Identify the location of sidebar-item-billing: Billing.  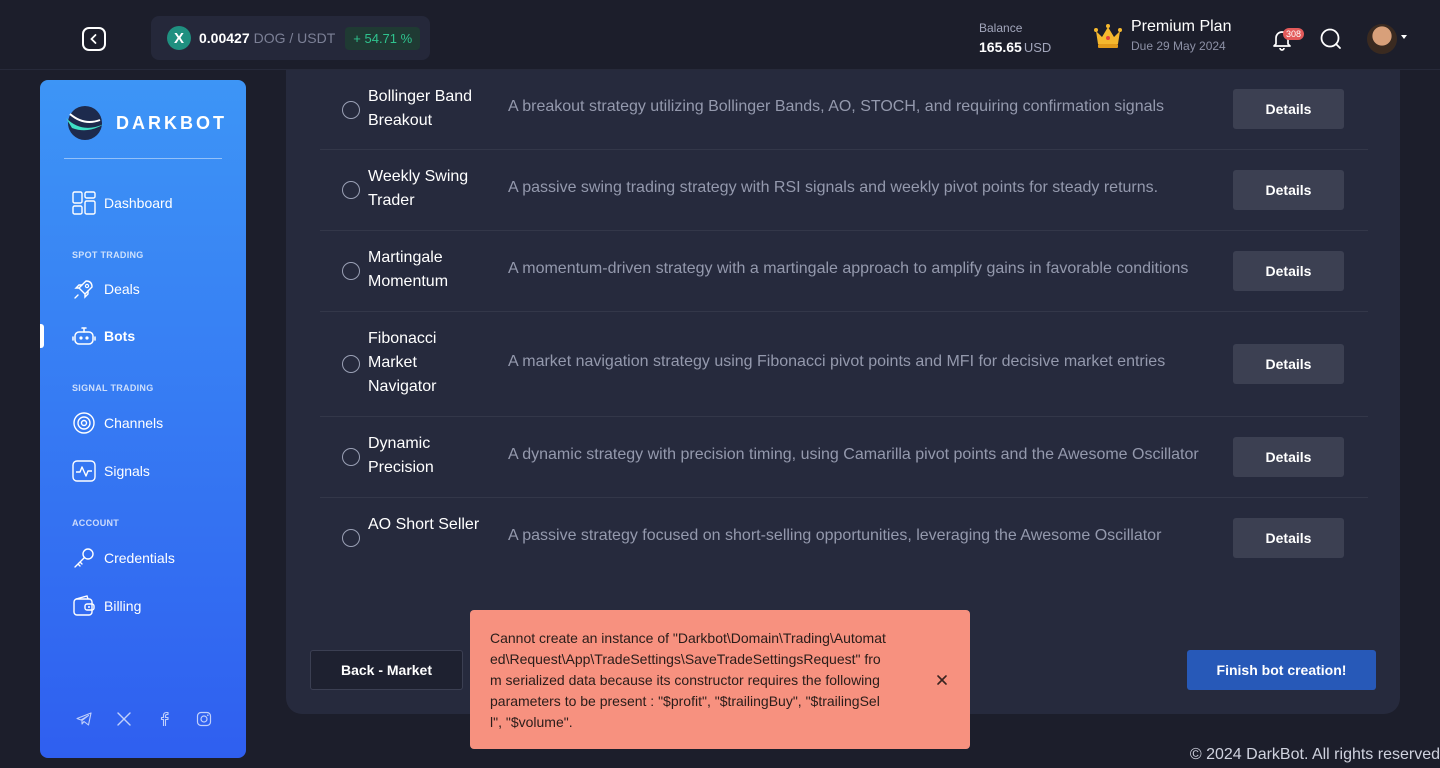
(106, 606).